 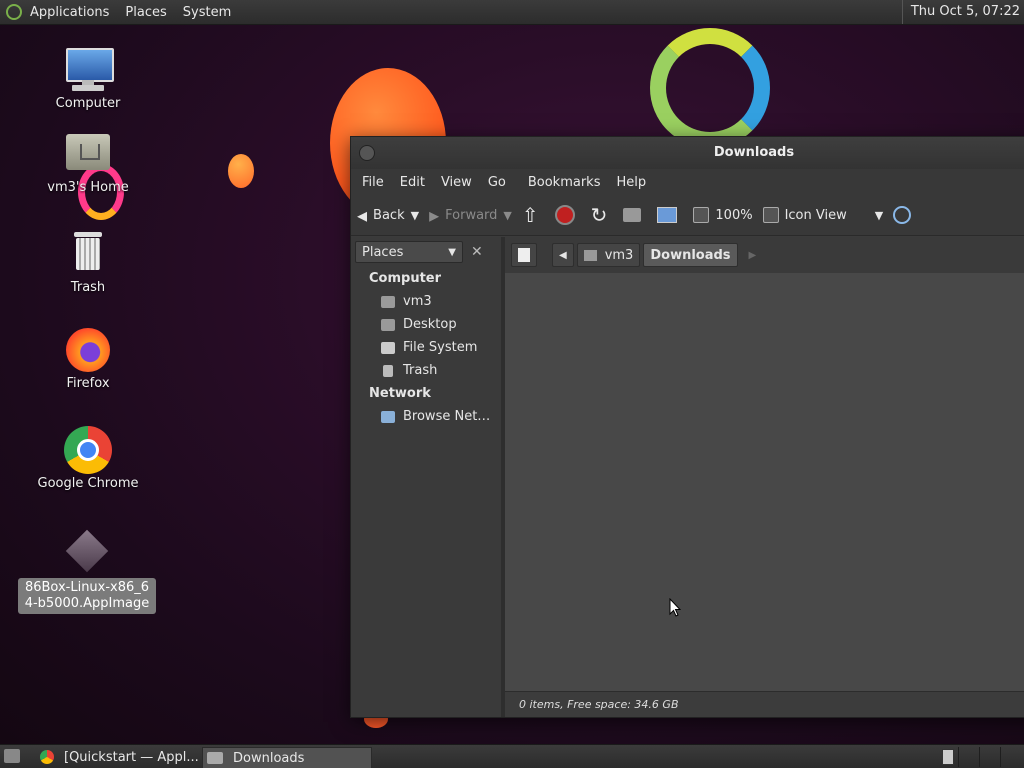 What do you see at coordinates (497, 182) in the screenshot?
I see `menu-go: Go` at bounding box center [497, 182].